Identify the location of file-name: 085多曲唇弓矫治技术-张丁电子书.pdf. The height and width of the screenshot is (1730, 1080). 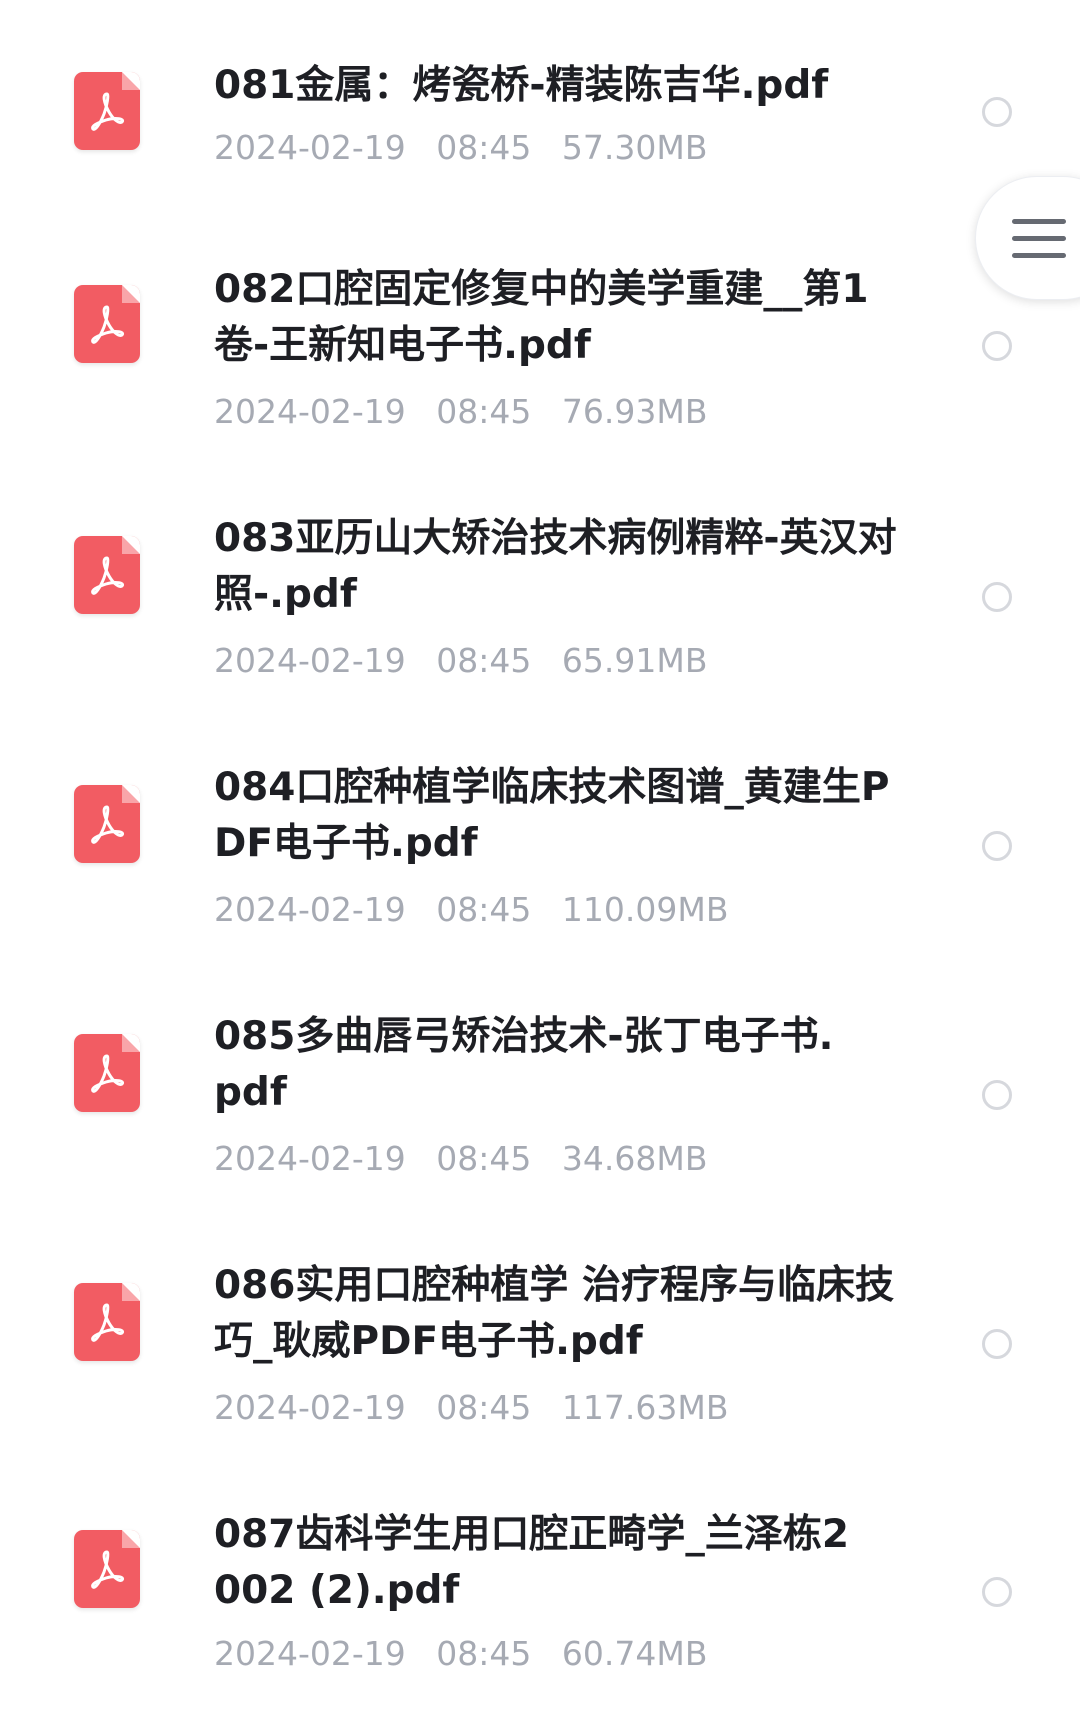
(524, 1064).